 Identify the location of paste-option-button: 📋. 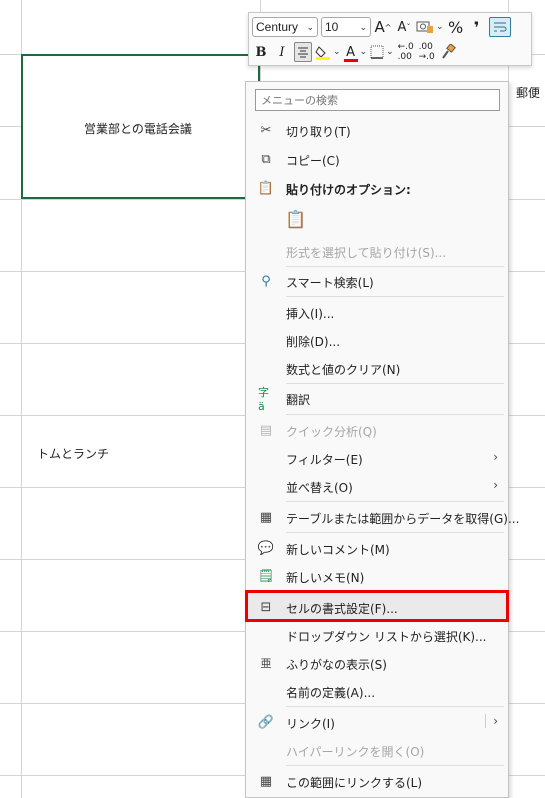
(377, 219).